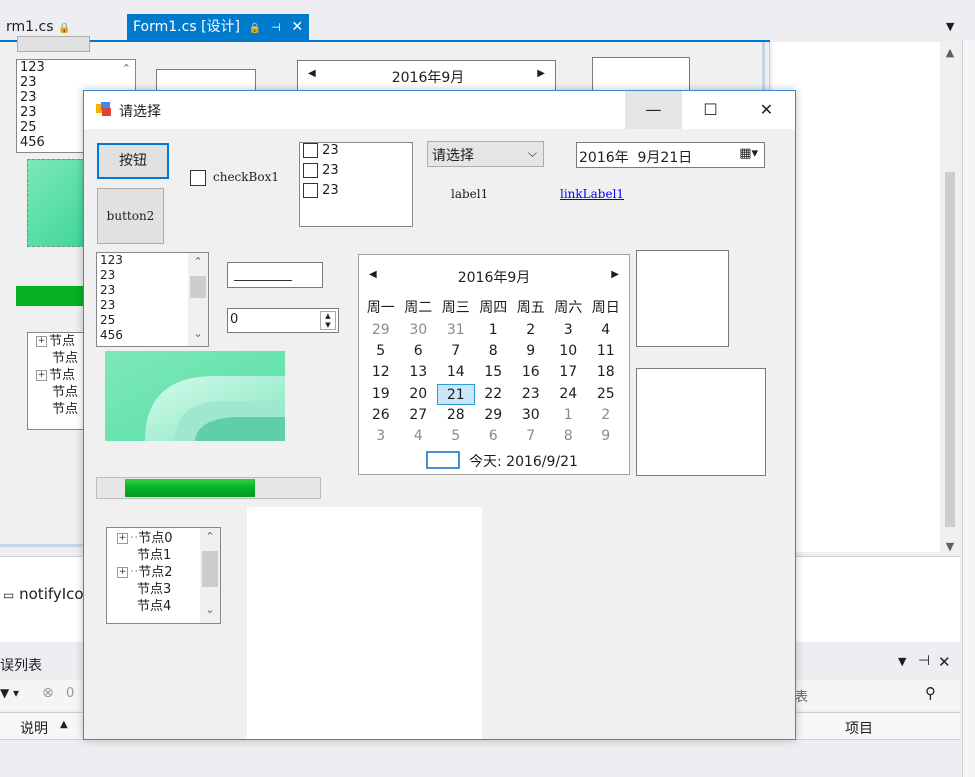 This screenshot has height=777, width=975. Describe the element at coordinates (748, 153) in the screenshot. I see `calendar-dropdown-icon: ▦▾` at that location.